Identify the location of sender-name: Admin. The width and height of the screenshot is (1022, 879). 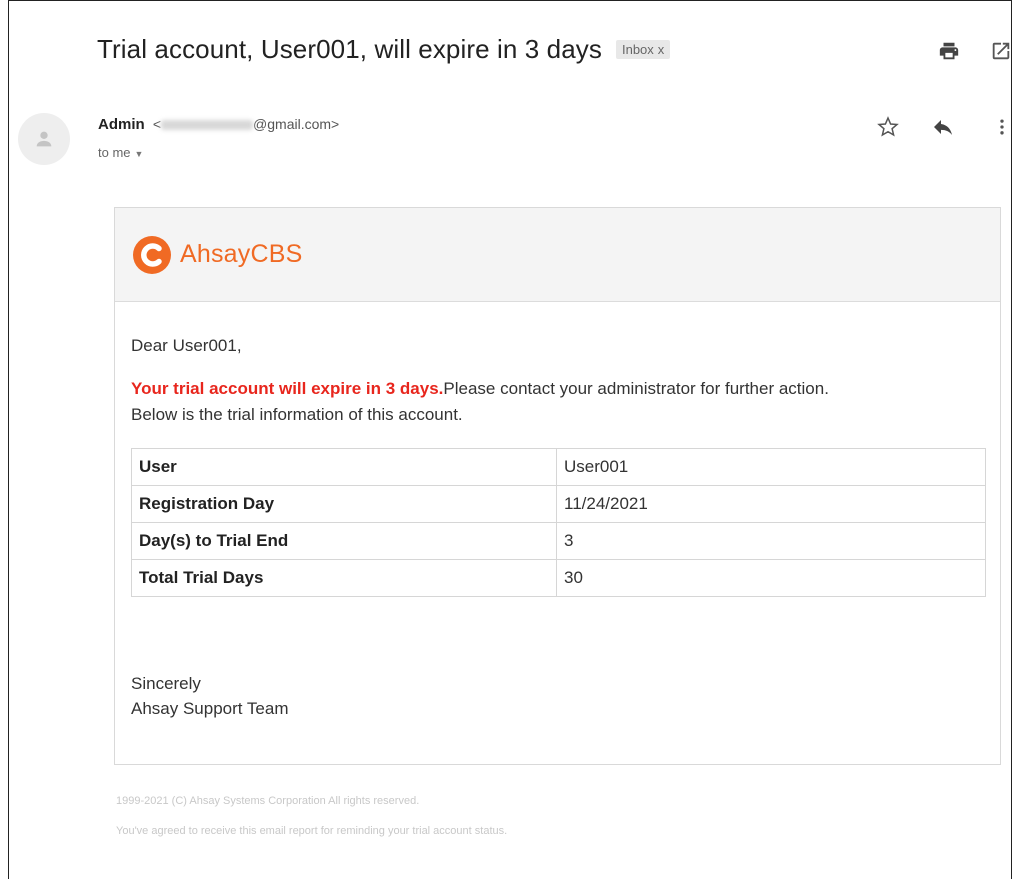
(121, 124).